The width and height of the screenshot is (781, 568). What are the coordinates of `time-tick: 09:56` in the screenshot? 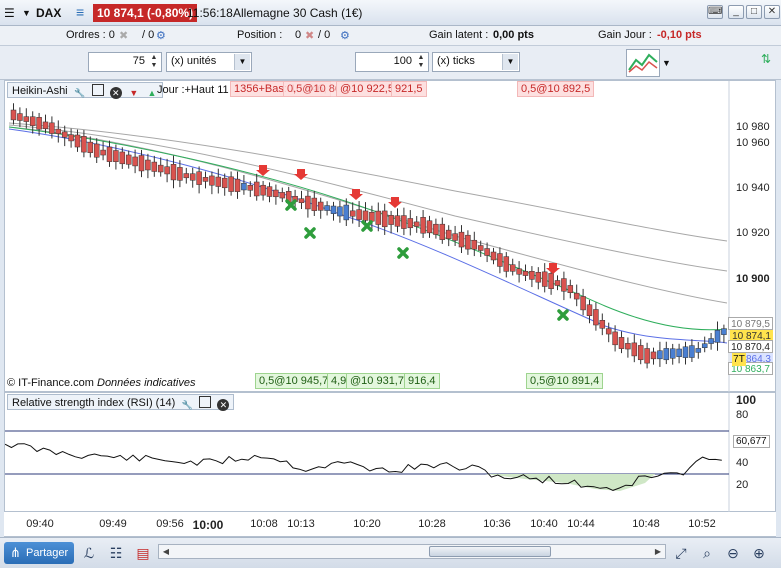 It's located at (170, 524).